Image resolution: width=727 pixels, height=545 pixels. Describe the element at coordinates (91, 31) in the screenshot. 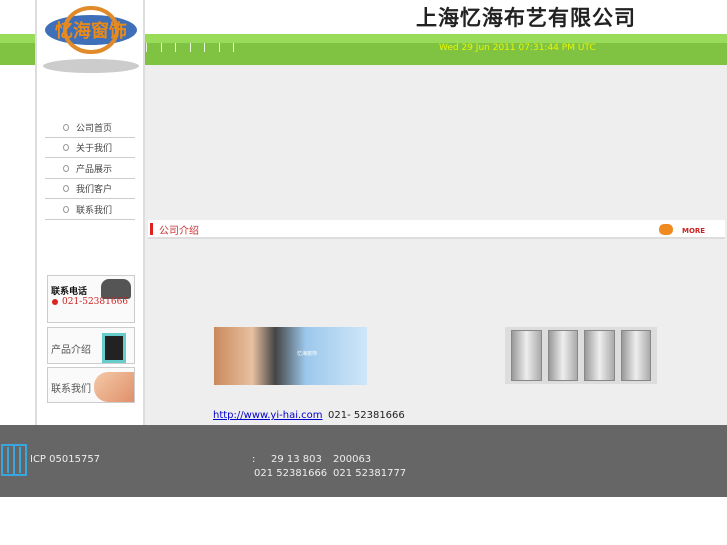

I see `svg-text: 忆海窗饰` at that location.